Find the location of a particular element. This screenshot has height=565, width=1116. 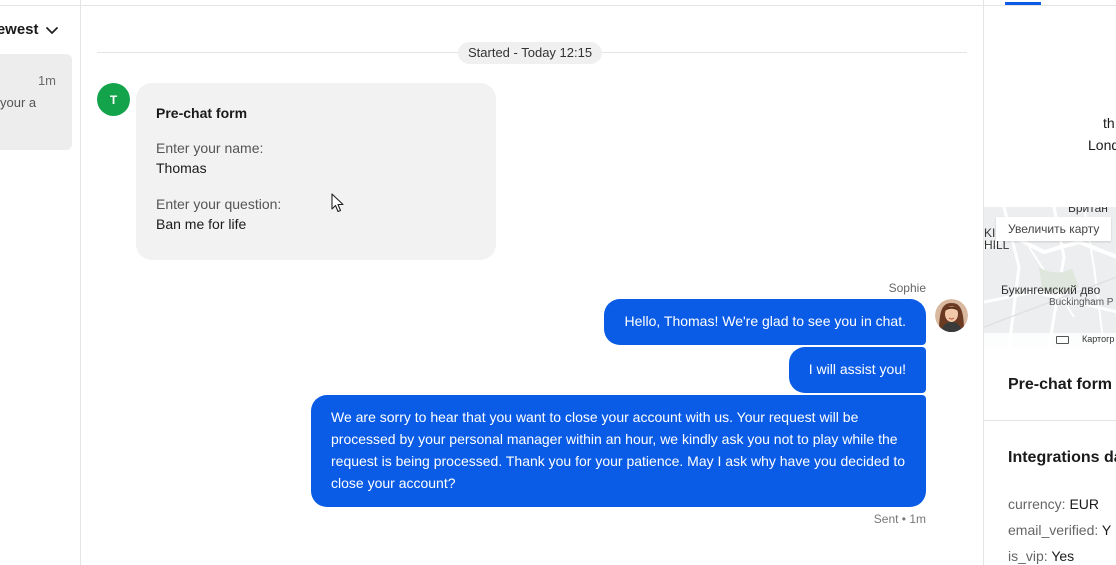

sort-dropdown: Newest is located at coordinates (29, 29).